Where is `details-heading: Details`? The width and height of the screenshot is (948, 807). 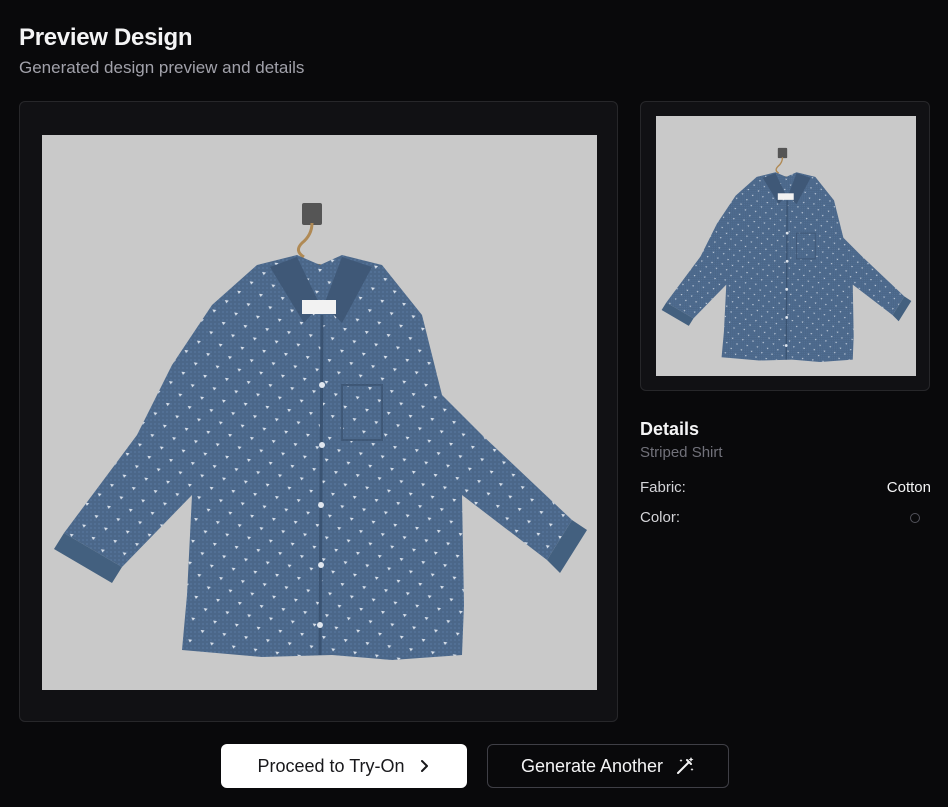 details-heading: Details is located at coordinates (670, 429).